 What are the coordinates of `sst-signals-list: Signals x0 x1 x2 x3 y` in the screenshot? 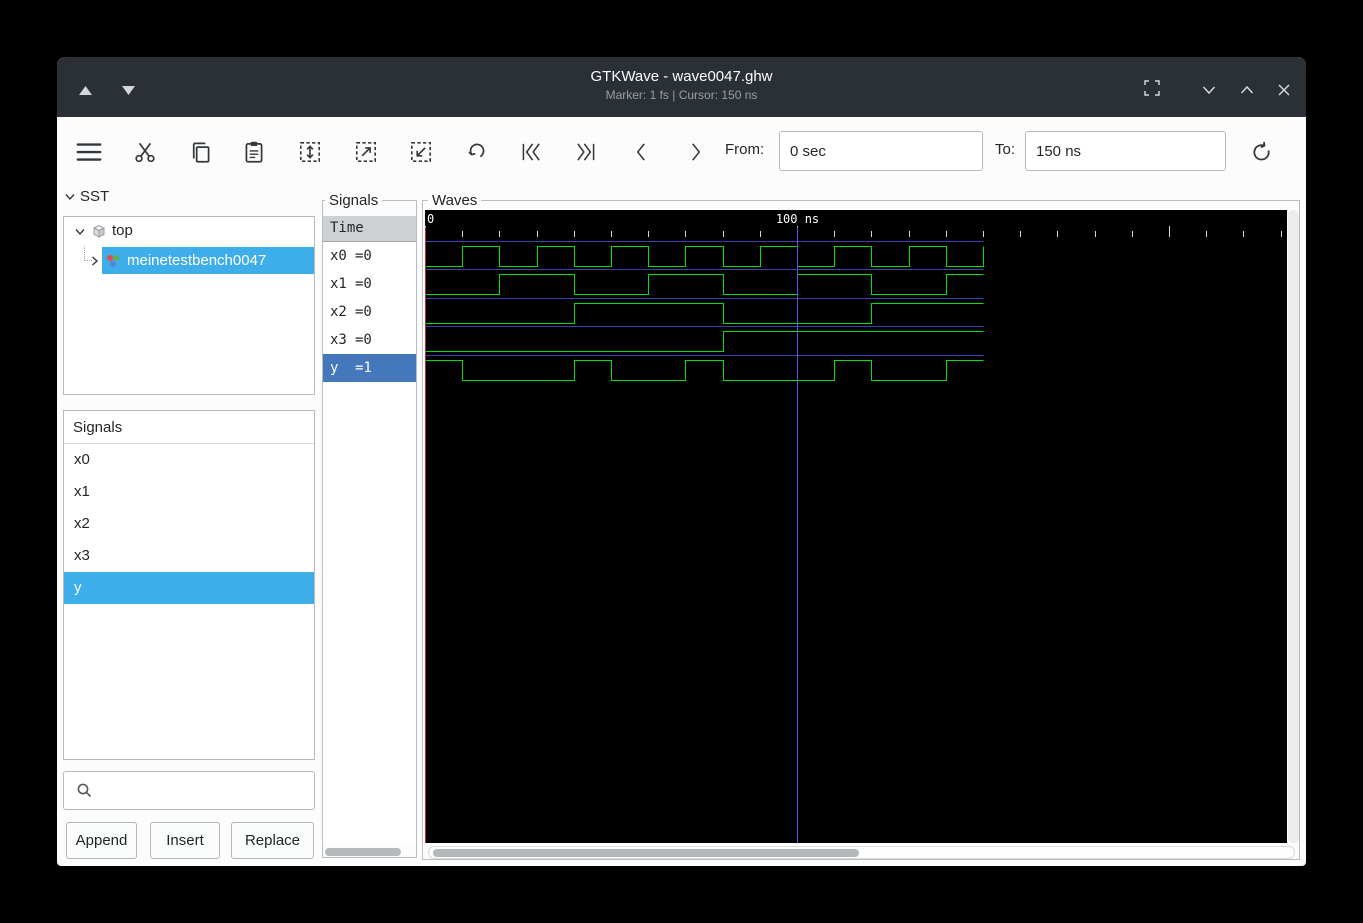 It's located at (189, 585).